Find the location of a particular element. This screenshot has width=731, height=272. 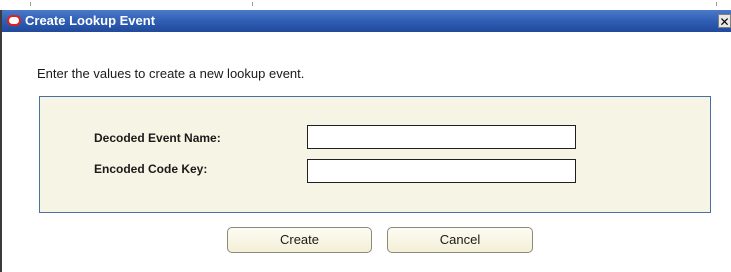

dialog-left-border is located at coordinates (1, 141).